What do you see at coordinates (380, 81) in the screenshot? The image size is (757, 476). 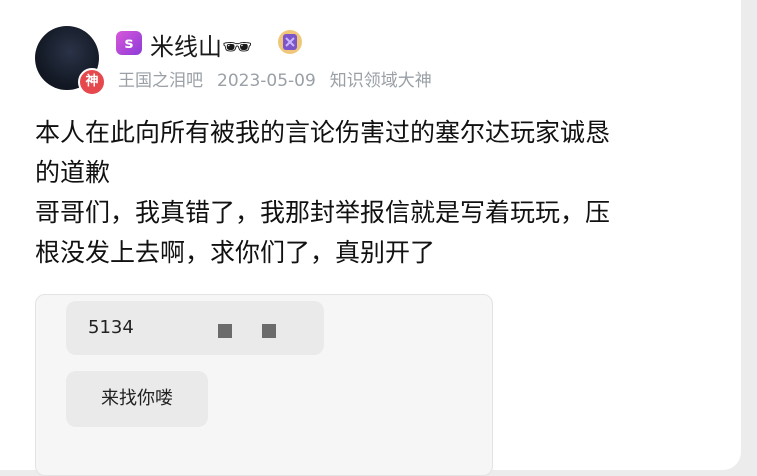 I see `user-title: 知识领域大神` at bounding box center [380, 81].